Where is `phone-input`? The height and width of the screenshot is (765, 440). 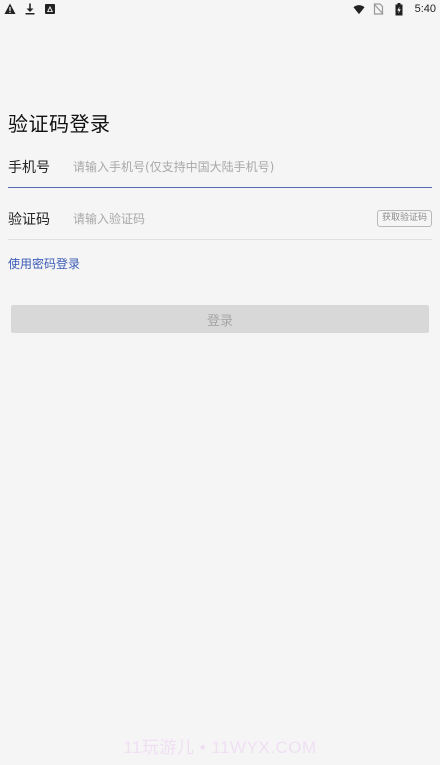
phone-input is located at coordinates (252, 166).